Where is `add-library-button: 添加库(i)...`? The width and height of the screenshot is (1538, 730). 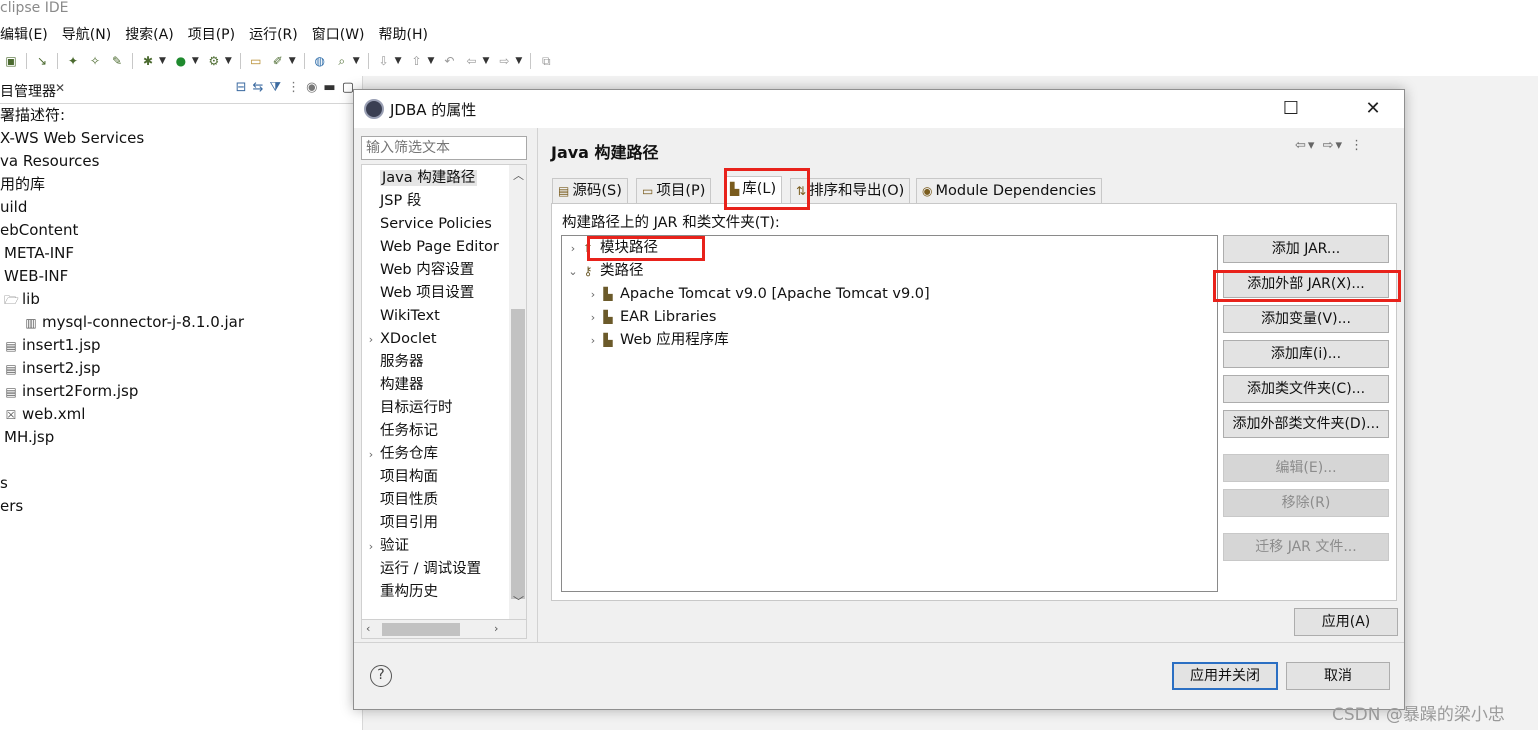 add-library-button: 添加库(i)... is located at coordinates (1306, 354).